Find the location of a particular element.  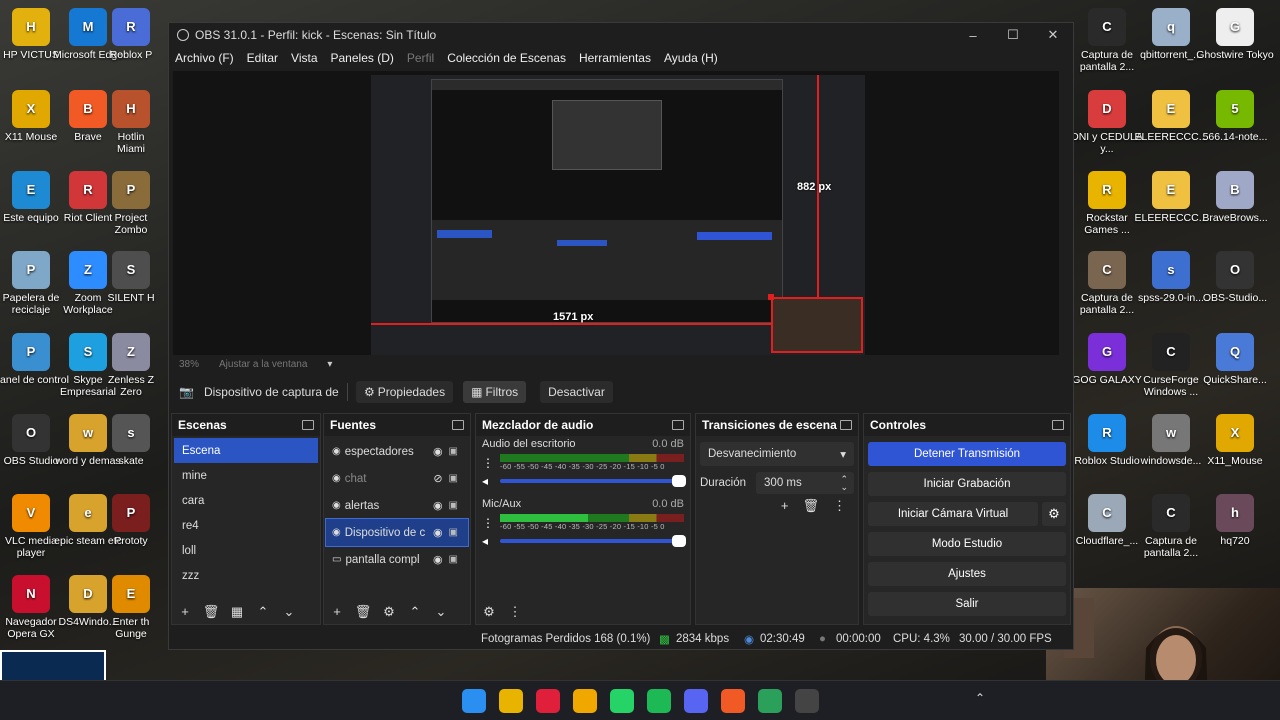

x11-icon is located at coordinates (585, 701).